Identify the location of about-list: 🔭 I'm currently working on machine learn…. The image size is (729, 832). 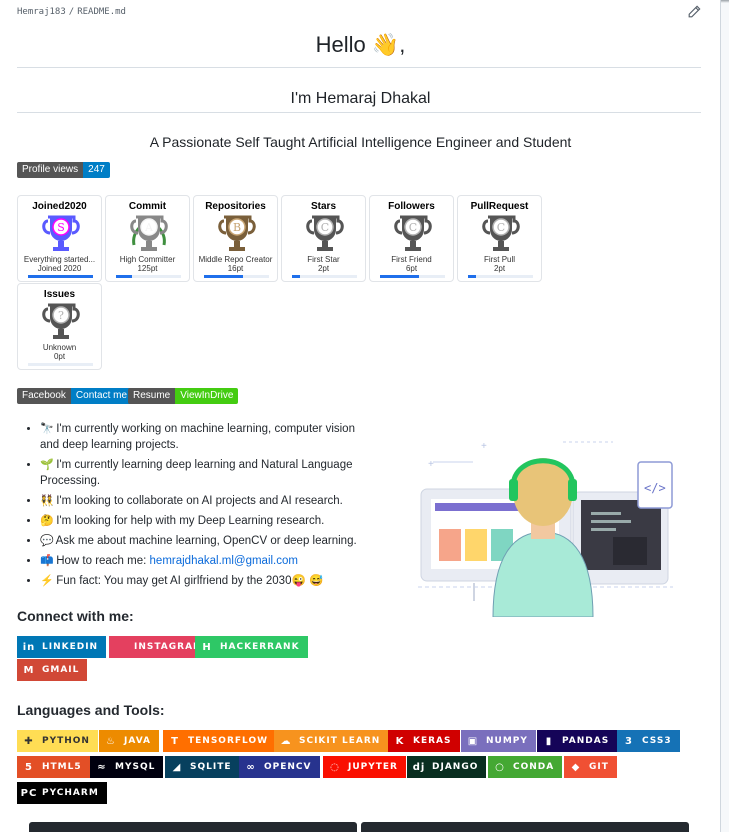
(205, 507).